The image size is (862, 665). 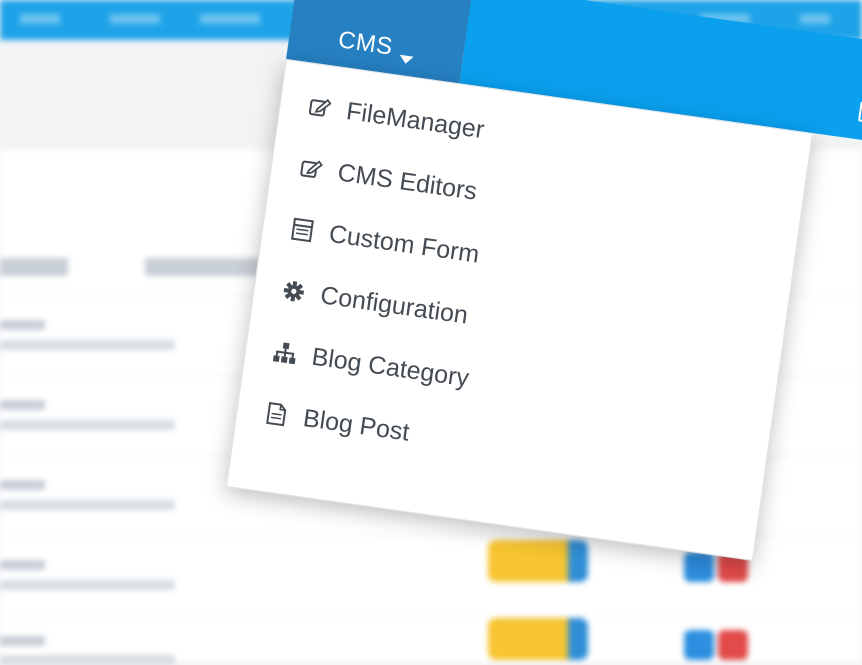 What do you see at coordinates (406, 59) in the screenshot?
I see `caret-down-icon` at bounding box center [406, 59].